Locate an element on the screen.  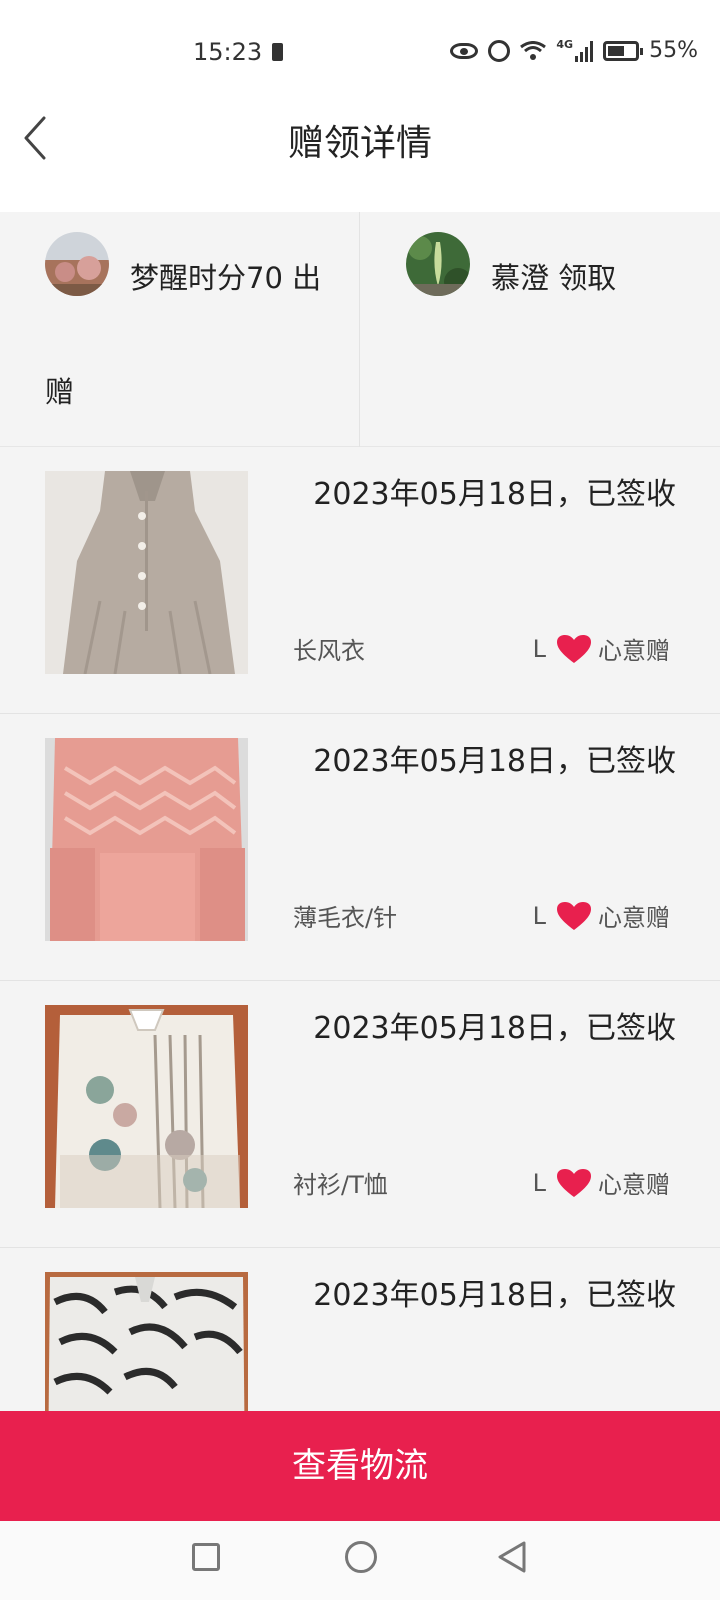
eye-icon is located at coordinates (464, 50).